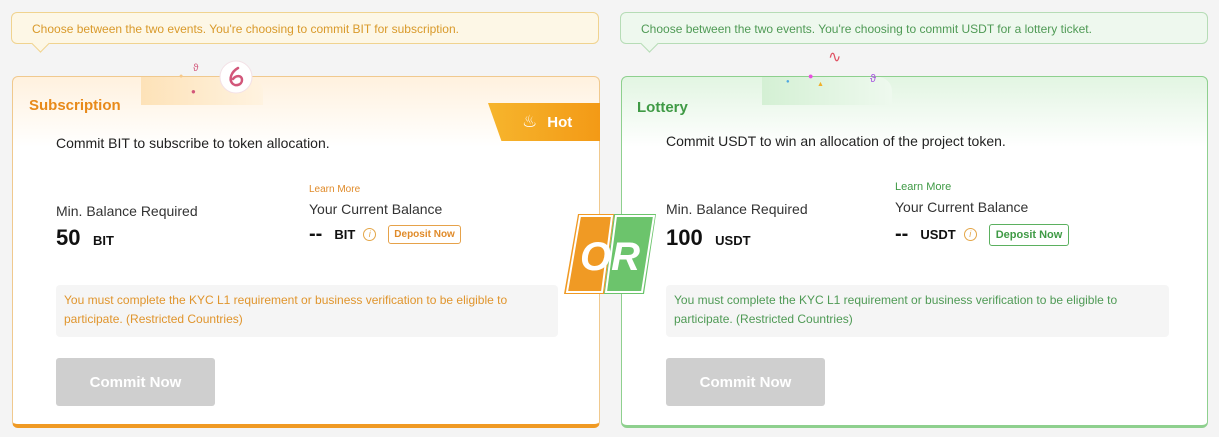  I want to click on or-text: OR, so click(610, 257).